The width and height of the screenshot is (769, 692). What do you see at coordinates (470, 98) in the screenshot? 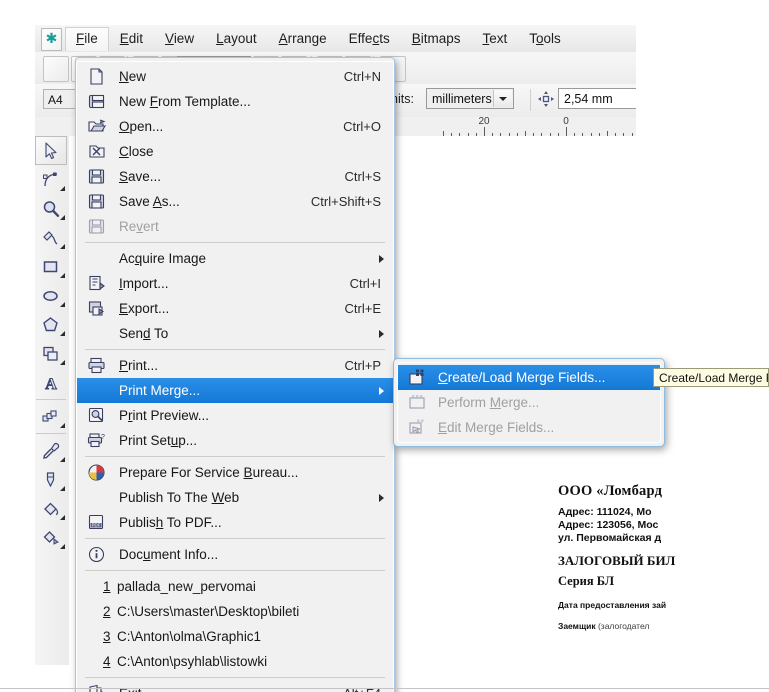
I see `units-combo: millimeters` at bounding box center [470, 98].